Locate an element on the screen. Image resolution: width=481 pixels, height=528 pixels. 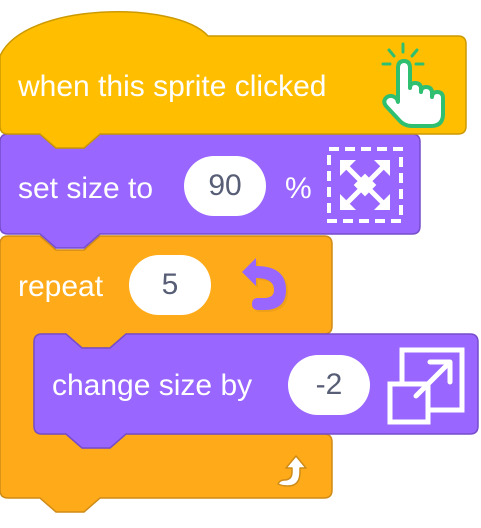
hat-block-label: when this sprite clicked is located at coordinates (172, 86).